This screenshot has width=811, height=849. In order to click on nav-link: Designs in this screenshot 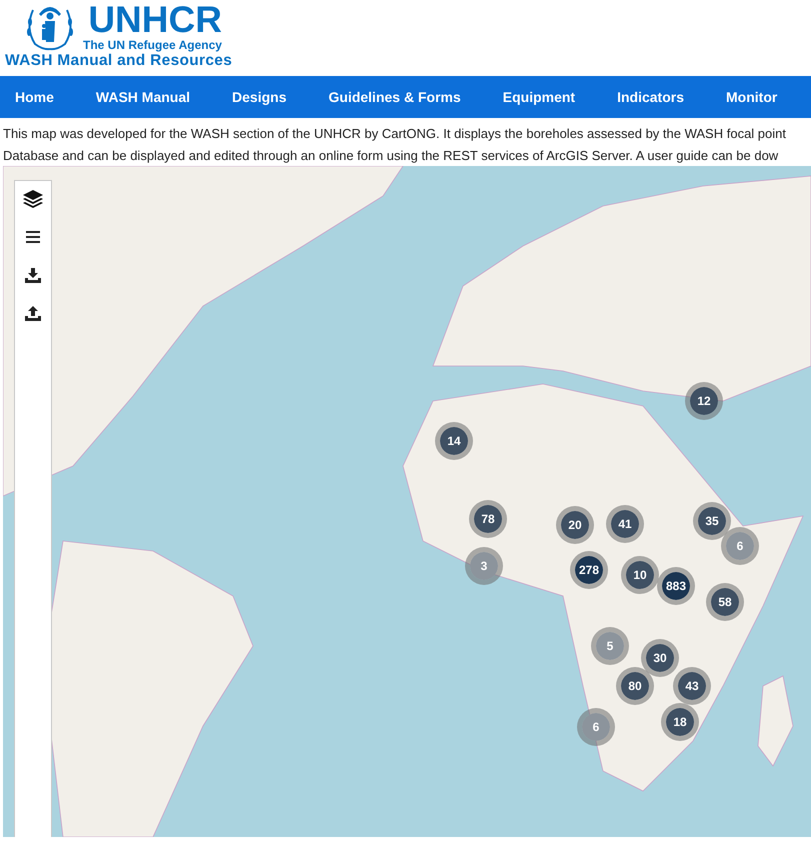, I will do `click(259, 97)`.